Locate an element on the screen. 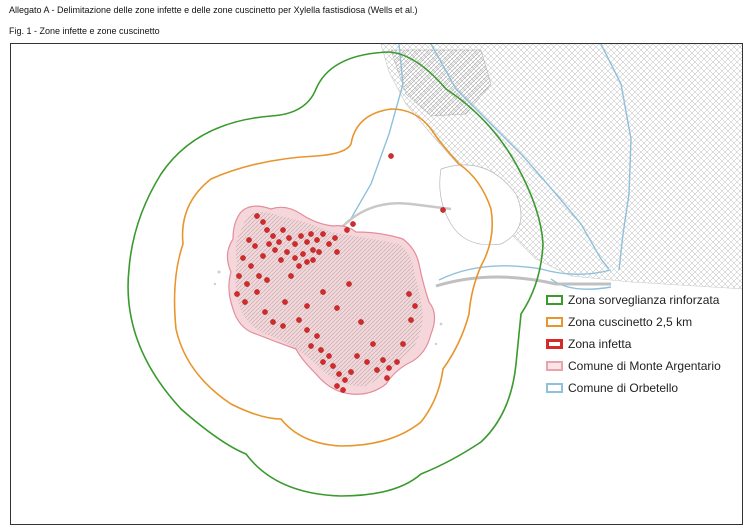 This screenshot has height=530, width=755. legend-label: Comune di Monte Argentario is located at coordinates (644, 366).